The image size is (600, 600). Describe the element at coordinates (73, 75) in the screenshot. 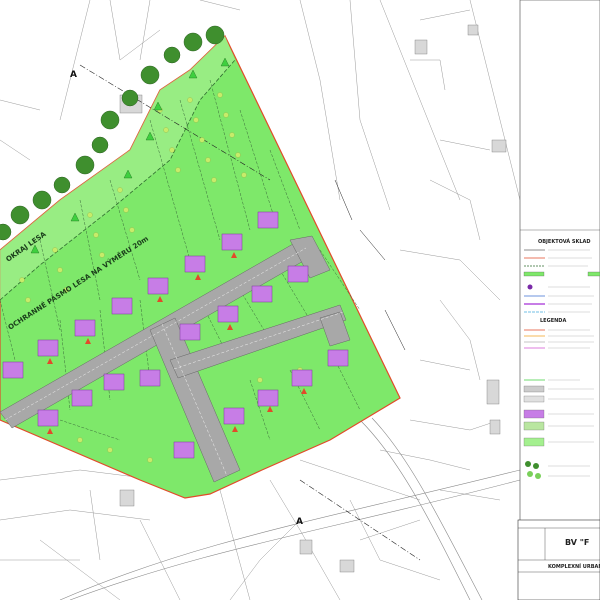

I see `section-mark-top: A` at that location.